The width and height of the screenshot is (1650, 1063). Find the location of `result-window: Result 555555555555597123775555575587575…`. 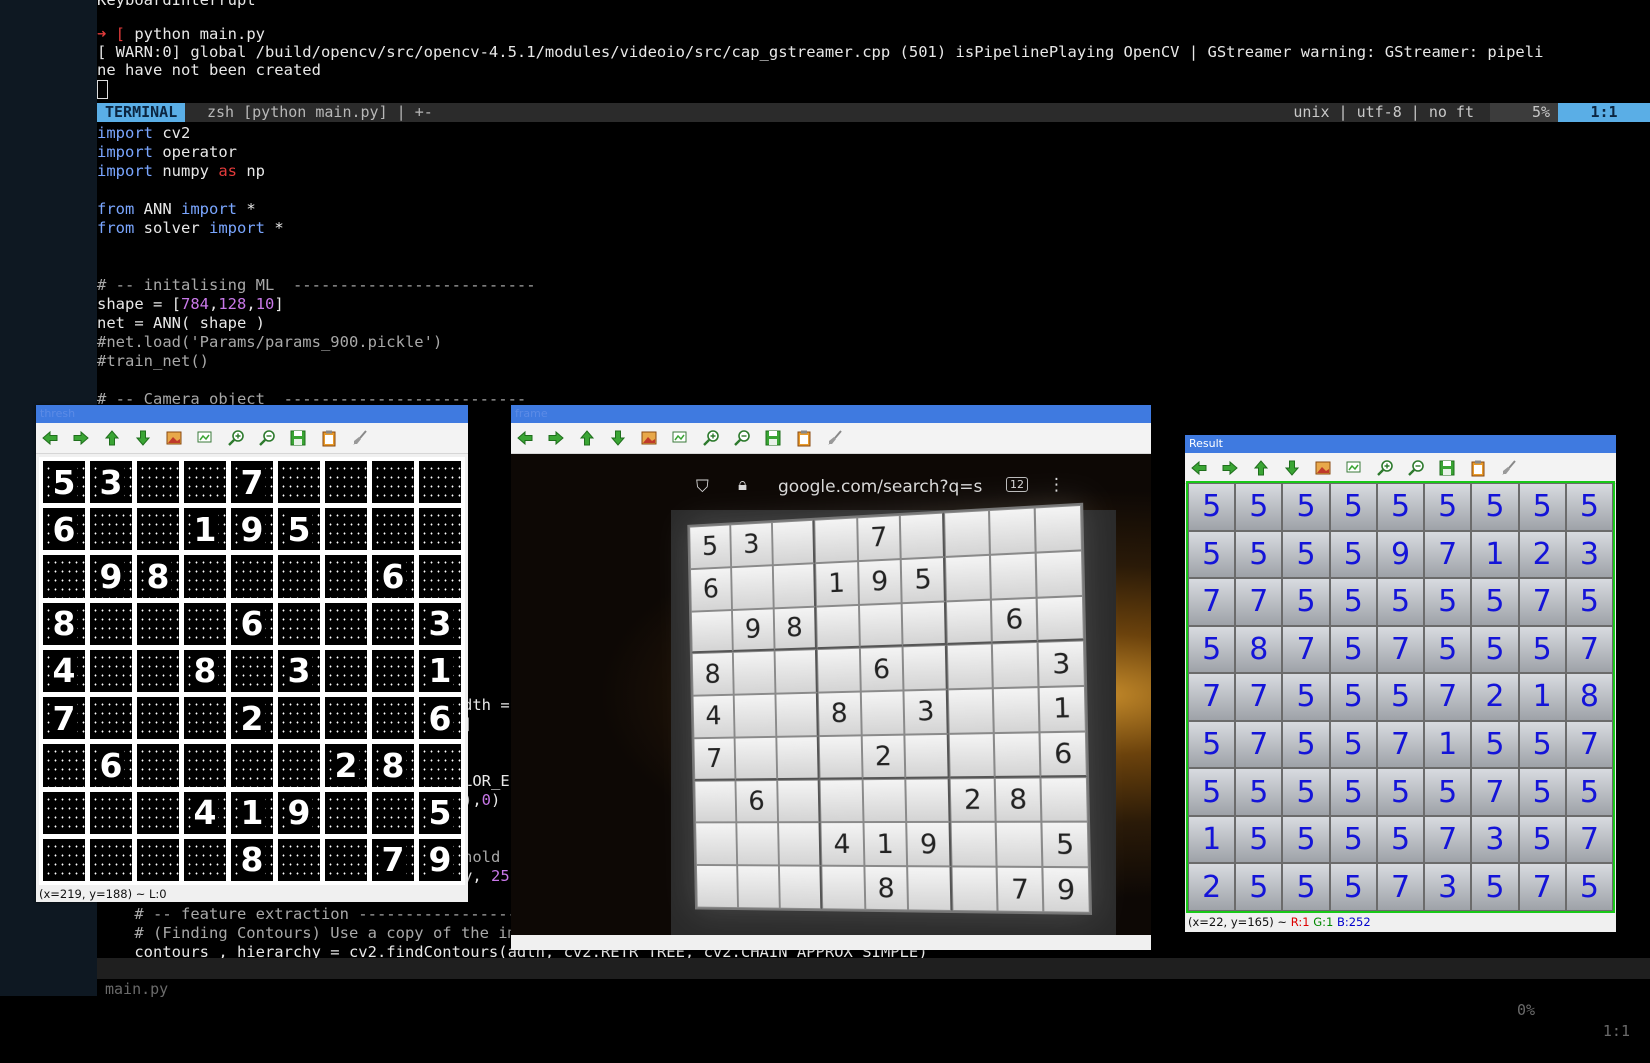

result-window: Result 555555555555597123775555575587575… is located at coordinates (1400, 683).